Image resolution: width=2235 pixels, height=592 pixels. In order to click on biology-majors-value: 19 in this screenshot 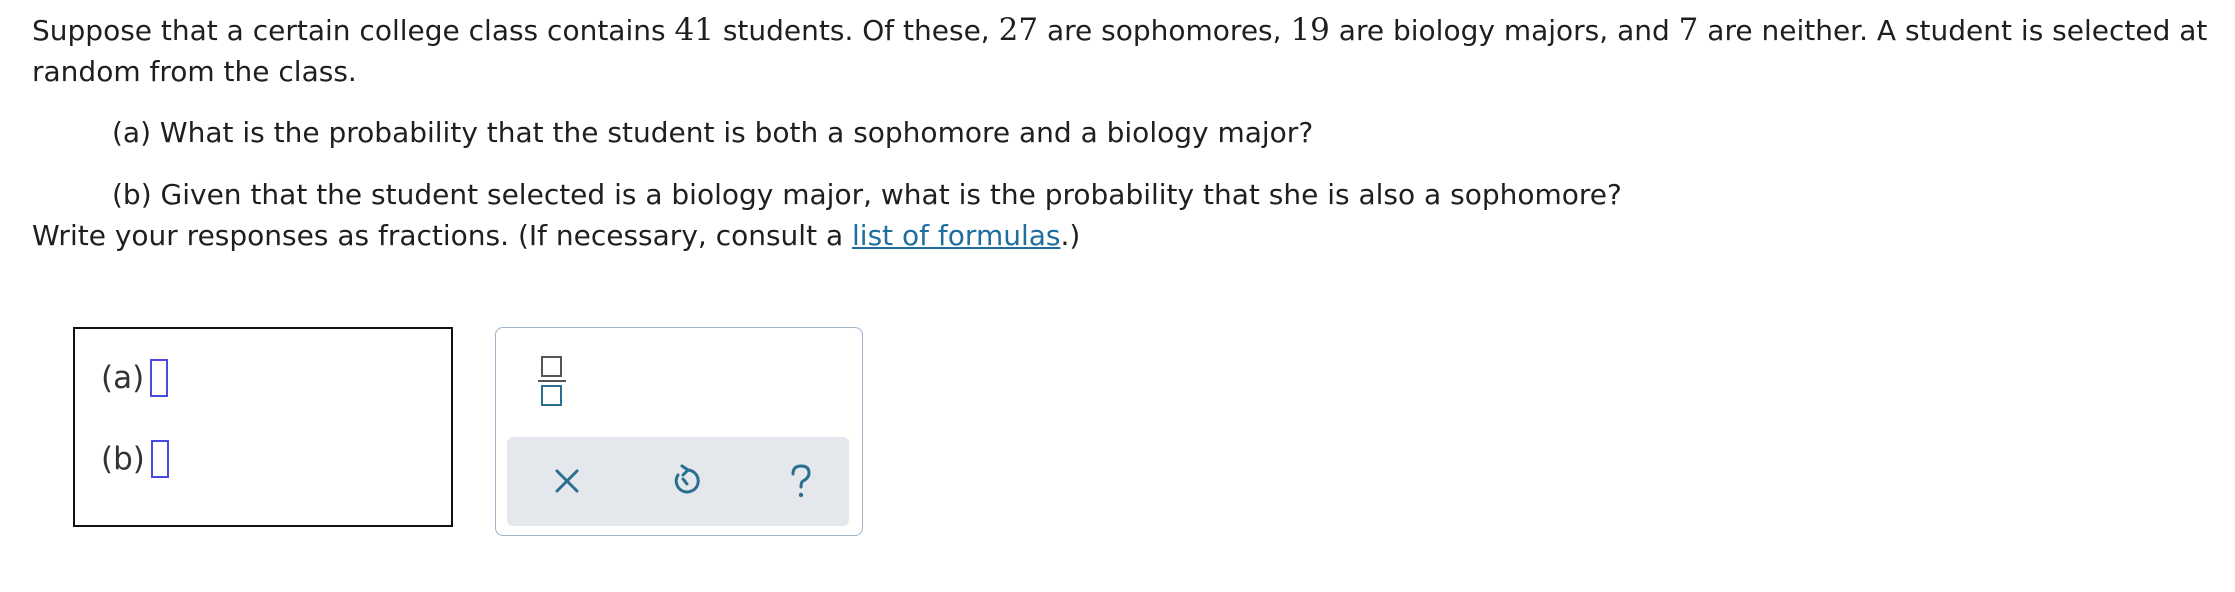, I will do `click(1310, 30)`.